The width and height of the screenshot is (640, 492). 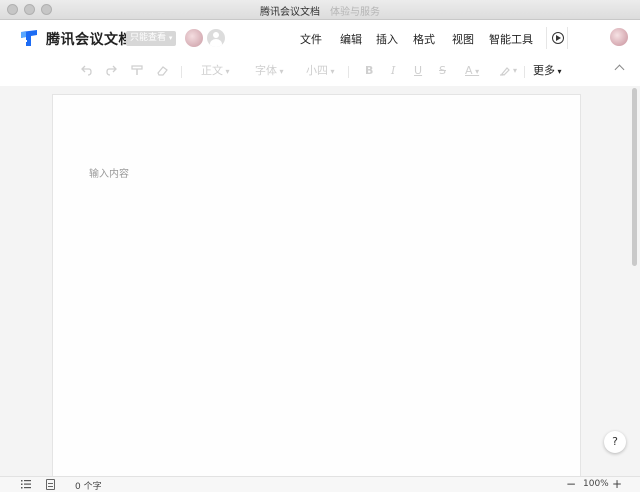 What do you see at coordinates (26, 484) in the screenshot?
I see `outline-icon` at bounding box center [26, 484].